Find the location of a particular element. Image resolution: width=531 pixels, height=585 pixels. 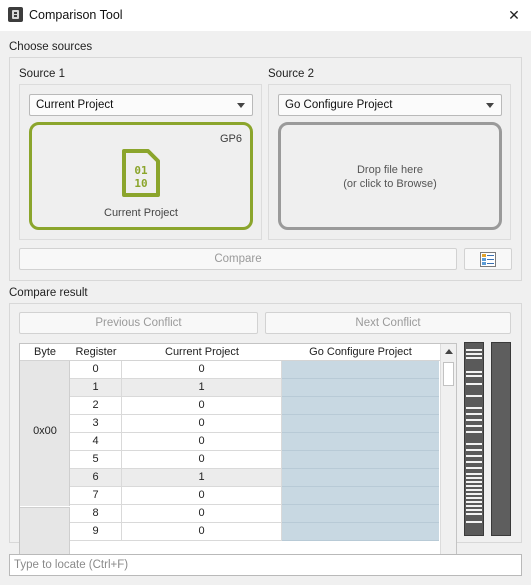

conflict-overview-current is located at coordinates (474, 439).